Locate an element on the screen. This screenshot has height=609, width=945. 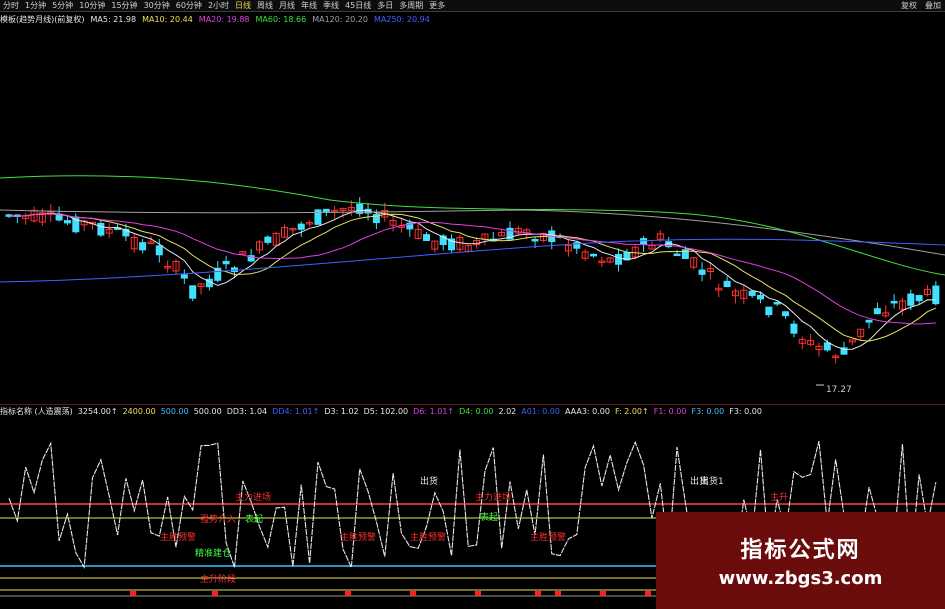
indicator-value: A01: 0.00 is located at coordinates (540, 411).